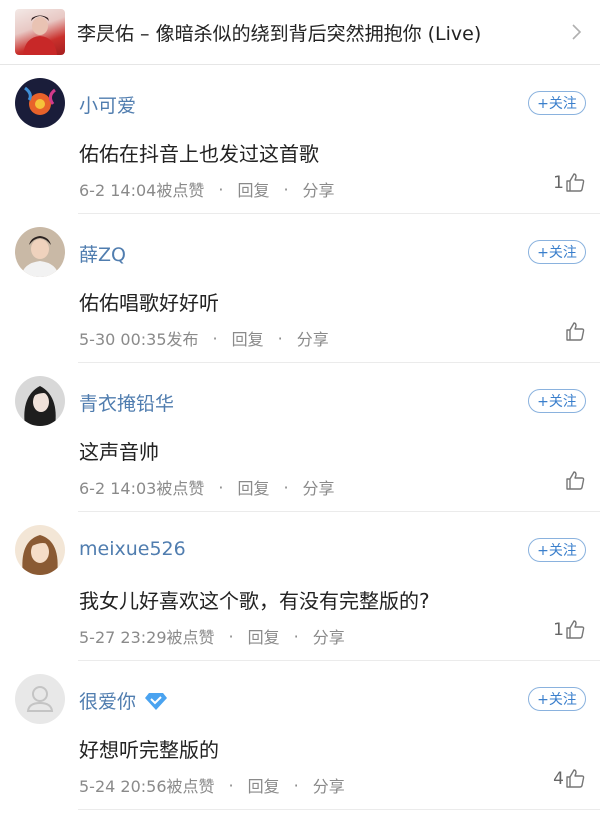  Describe the element at coordinates (147, 637) in the screenshot. I see `comment-time: 5-27 23:29被点赞` at that location.